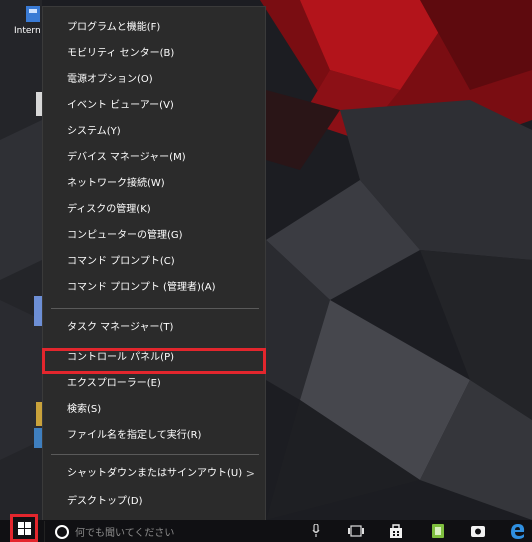 The height and width of the screenshot is (542, 532). Describe the element at coordinates (154, 106) in the screenshot. I see `menu-item-event-viewer: イベント ビューアー(V)` at that location.